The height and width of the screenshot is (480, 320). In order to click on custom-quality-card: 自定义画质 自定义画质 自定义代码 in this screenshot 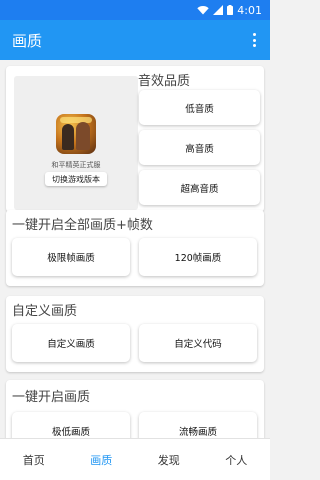, I will do `click(135, 334)`.